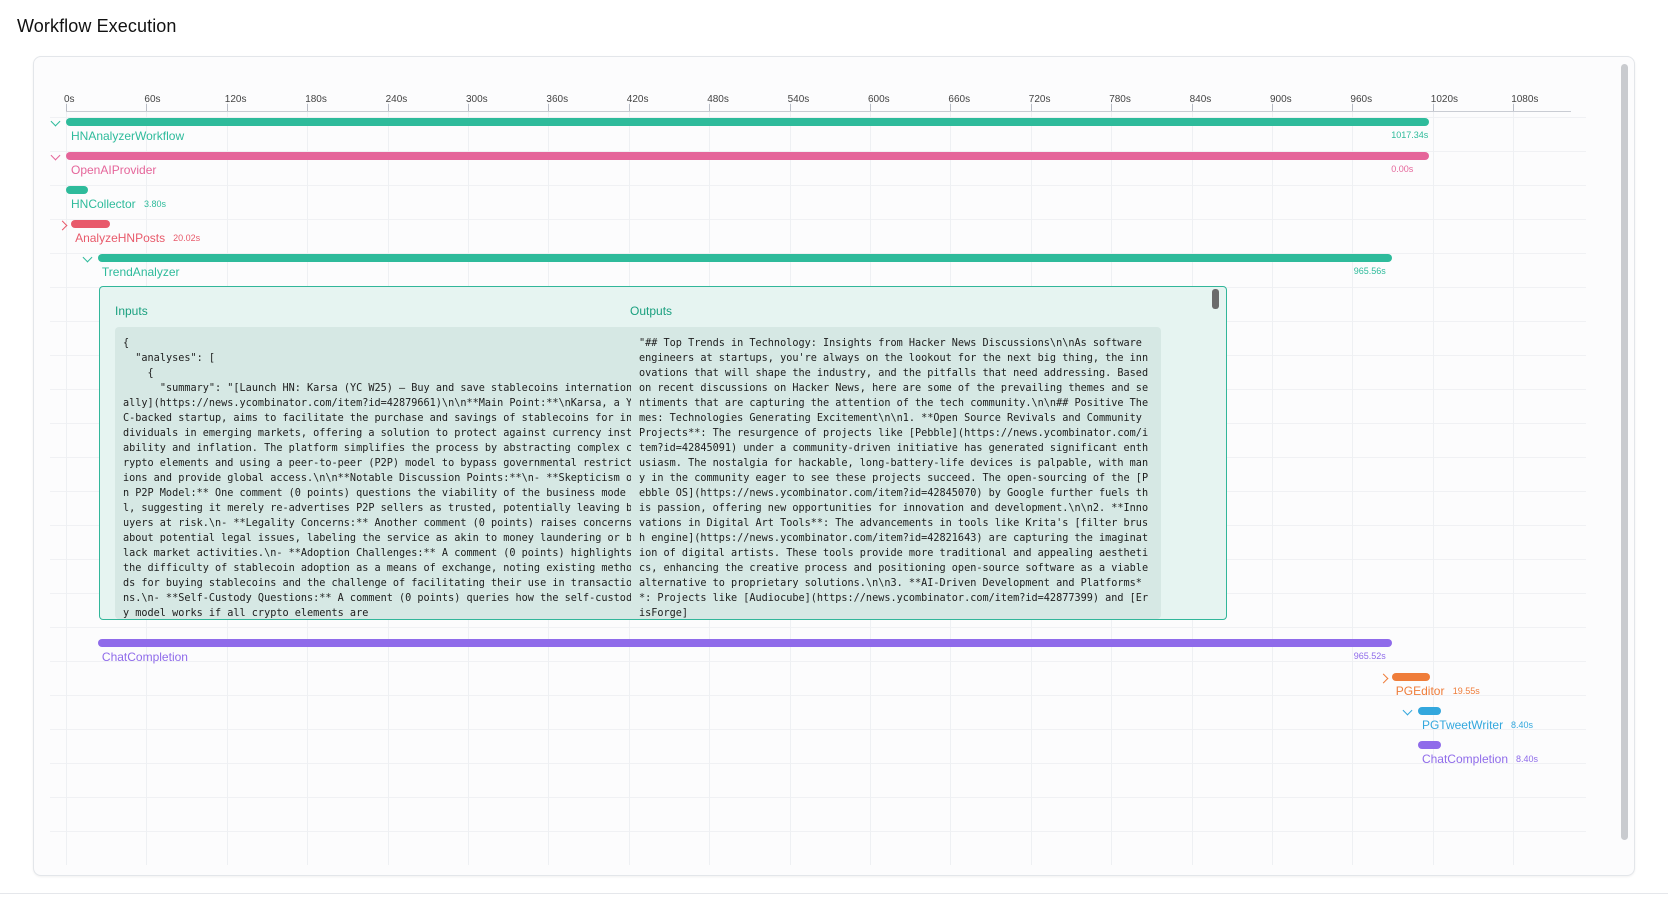 The width and height of the screenshot is (1668, 899). Describe the element at coordinates (959, 99) in the screenshot. I see `axis-tick-label: 660s` at that location.